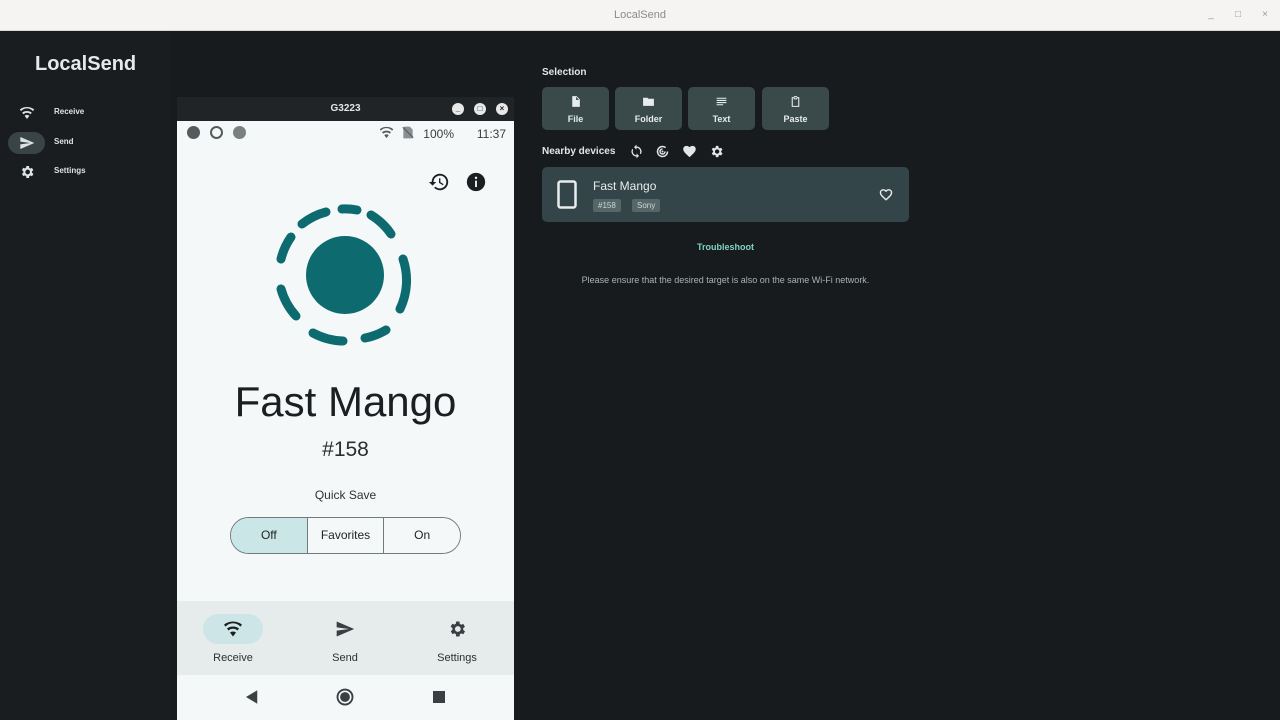 The height and width of the screenshot is (720, 1280). Describe the element at coordinates (345, 133) in the screenshot. I see `android-status-bar: 100% 11:37` at that location.